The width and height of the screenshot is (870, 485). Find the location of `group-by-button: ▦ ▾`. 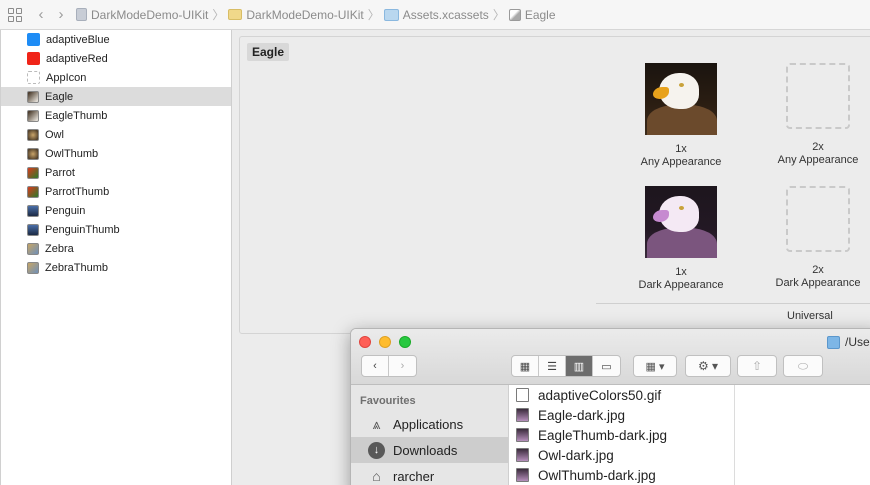

group-by-button: ▦ ▾ is located at coordinates (655, 366).